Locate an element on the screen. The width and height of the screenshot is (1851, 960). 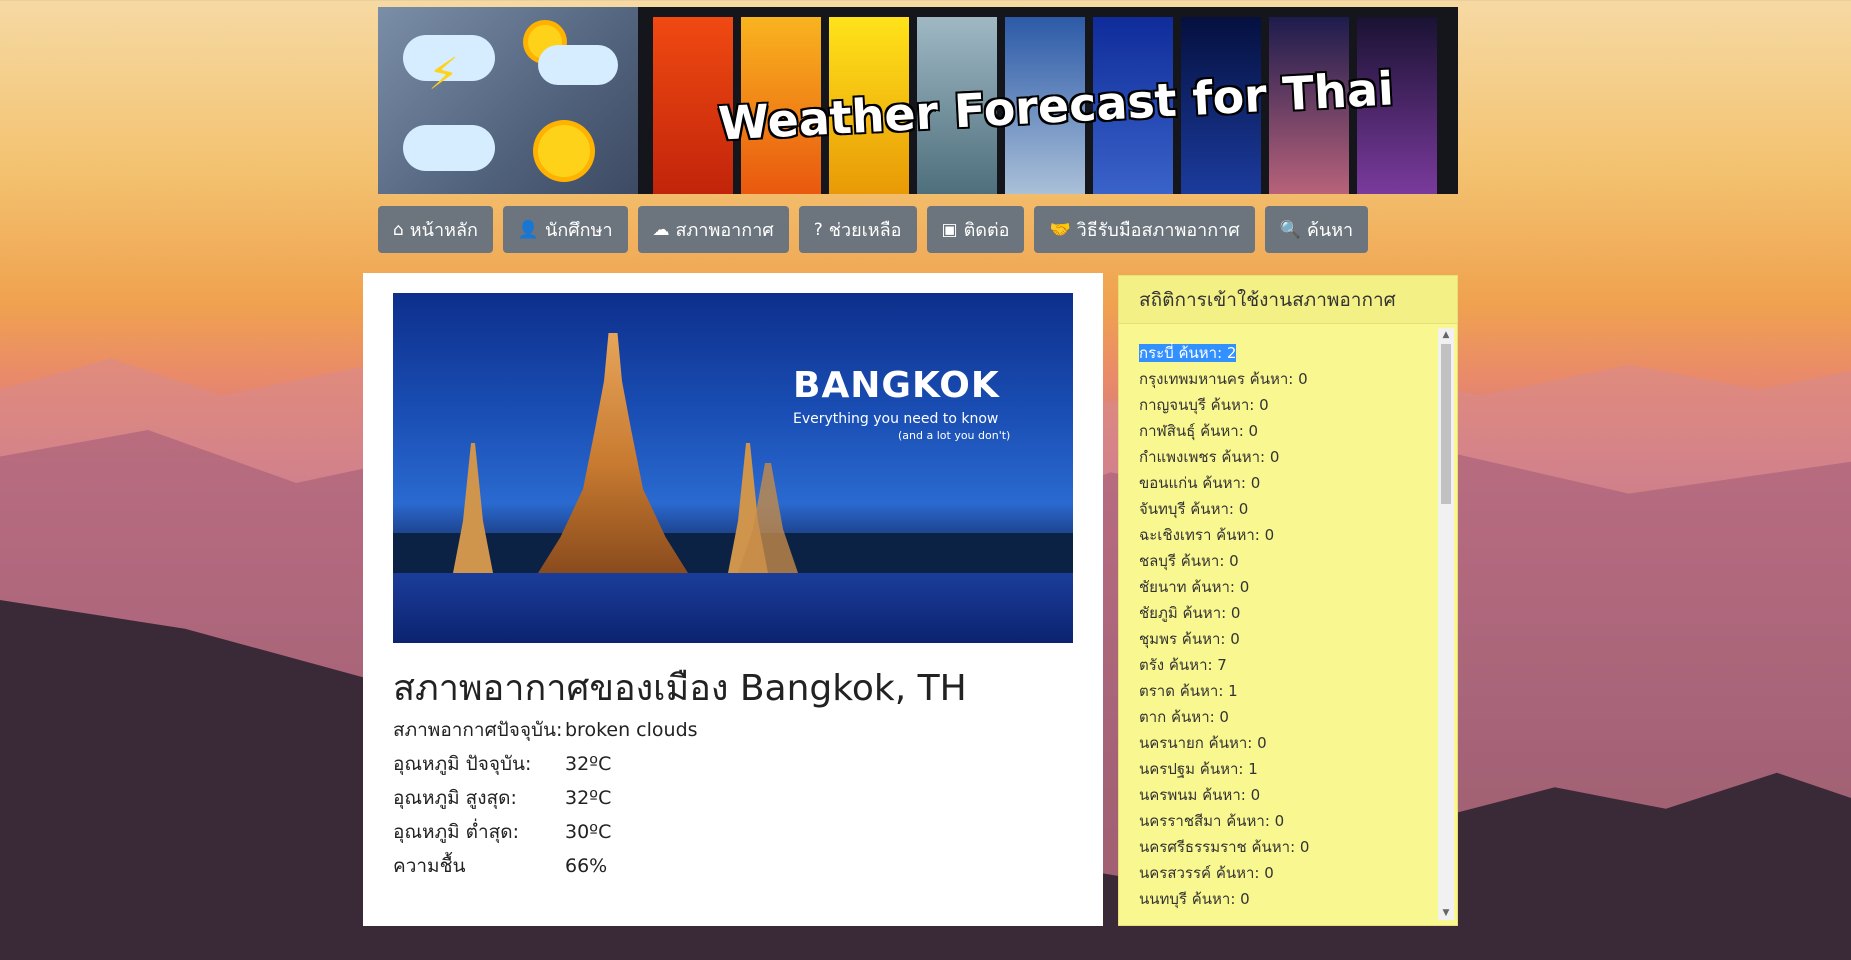
nav-button-1: 👤 นักศึกษา is located at coordinates (565, 229).